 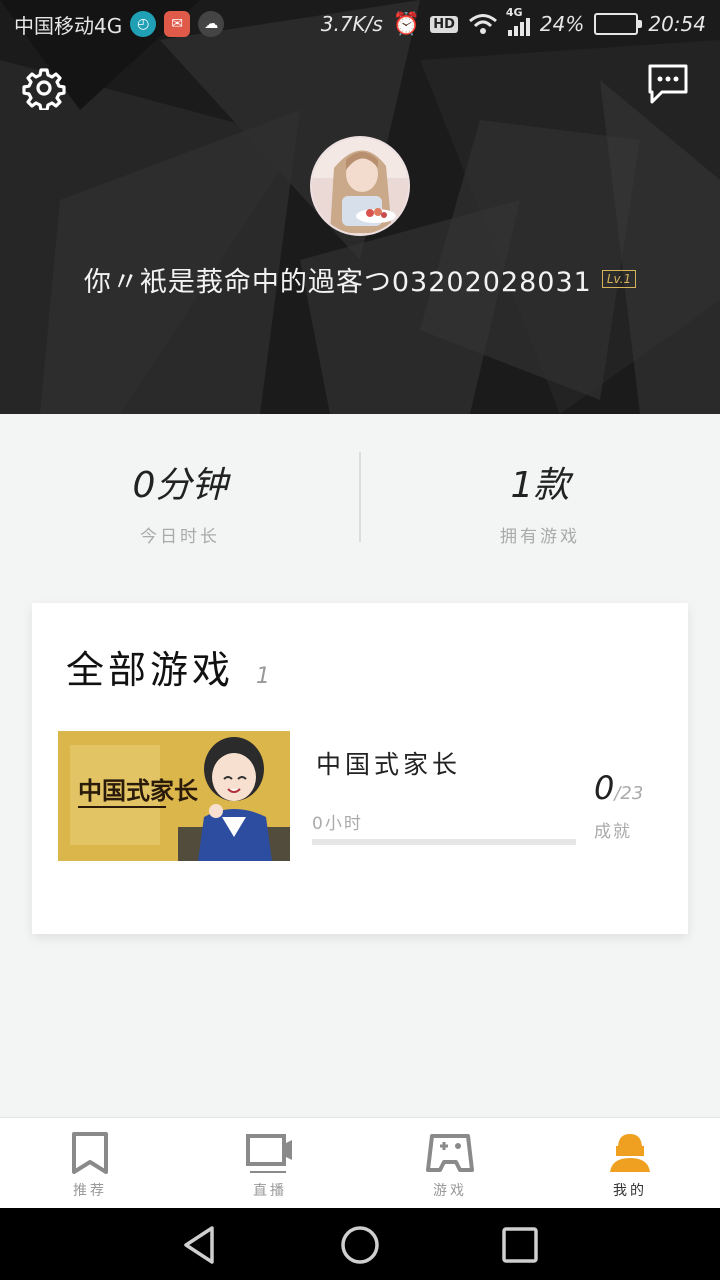 I want to click on wifi-icon, so click(x=482, y=24).